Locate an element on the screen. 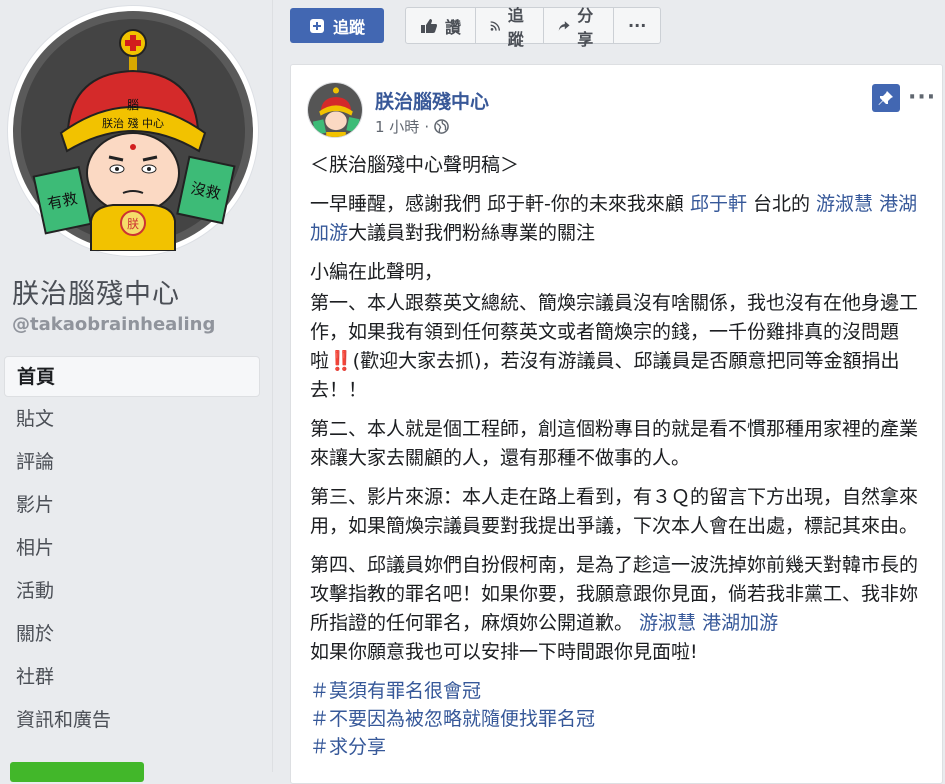 This screenshot has width=945, height=784. like-label: 讚 is located at coordinates (453, 27).